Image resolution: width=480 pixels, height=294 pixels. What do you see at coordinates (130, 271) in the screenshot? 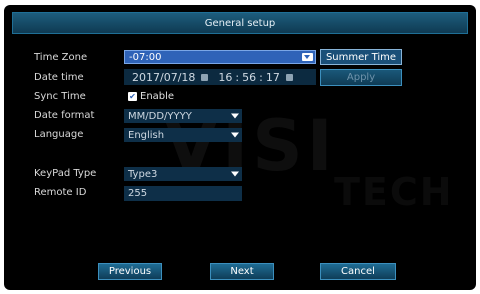
I see `previous-button: Previous` at bounding box center [130, 271].